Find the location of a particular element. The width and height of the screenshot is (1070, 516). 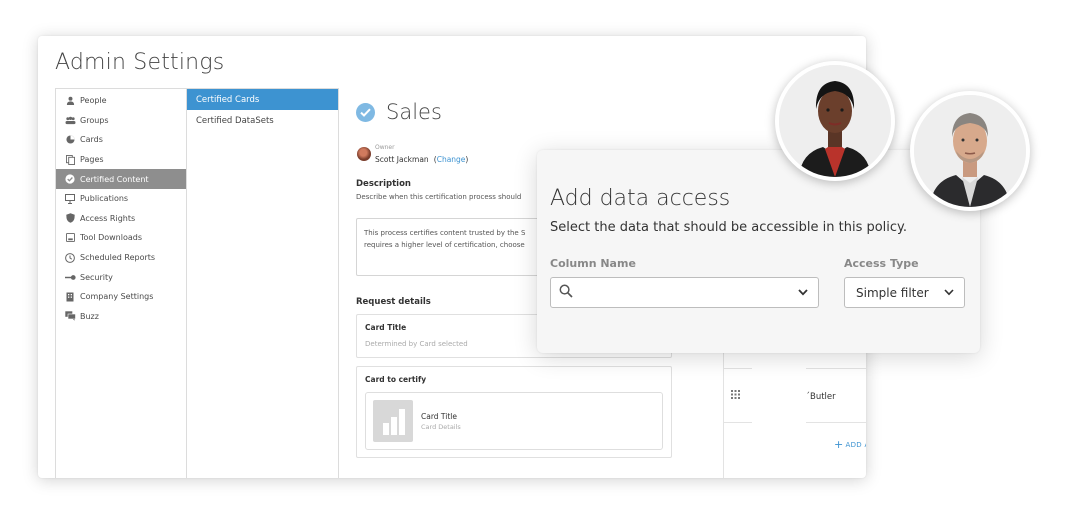

sidebar-item-certified-content: Certified Content is located at coordinates (121, 179).